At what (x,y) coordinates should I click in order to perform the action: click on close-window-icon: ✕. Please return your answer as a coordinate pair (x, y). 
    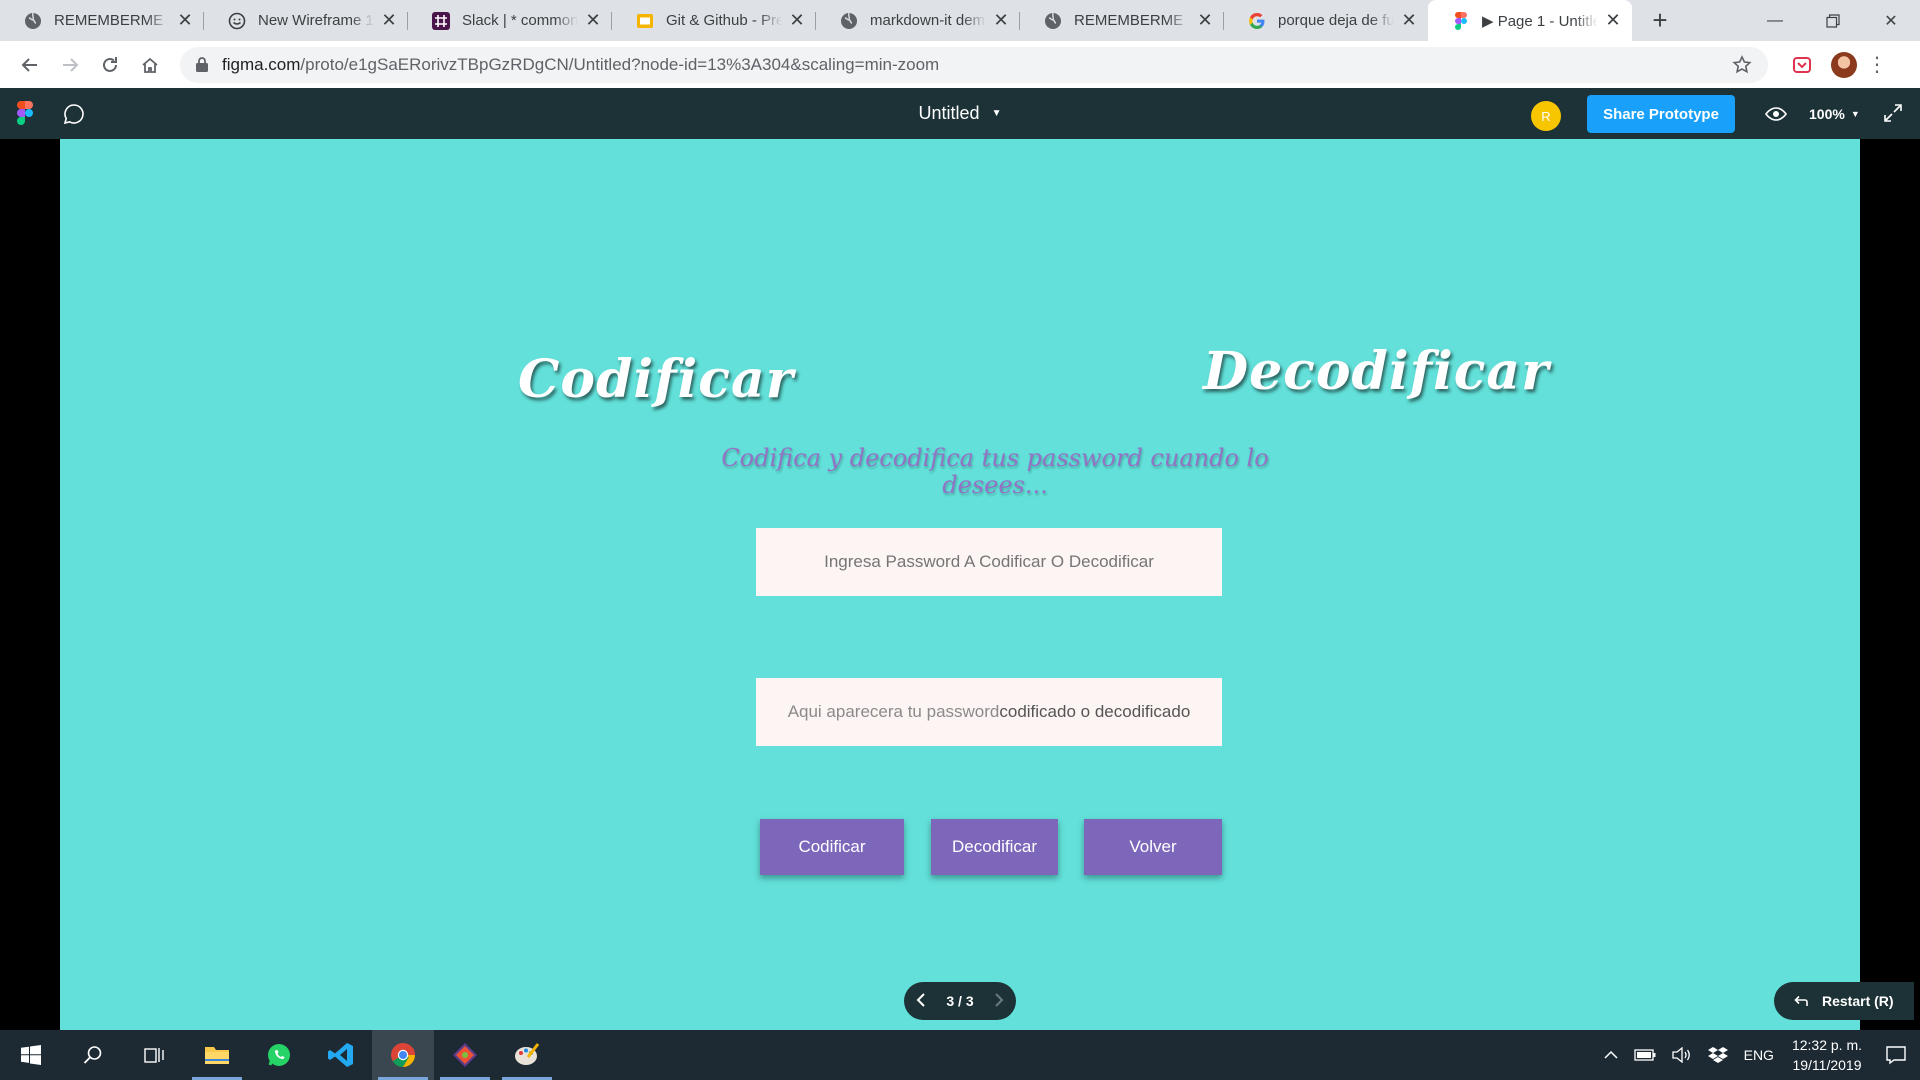
    Looking at the image, I should click on (1891, 20).